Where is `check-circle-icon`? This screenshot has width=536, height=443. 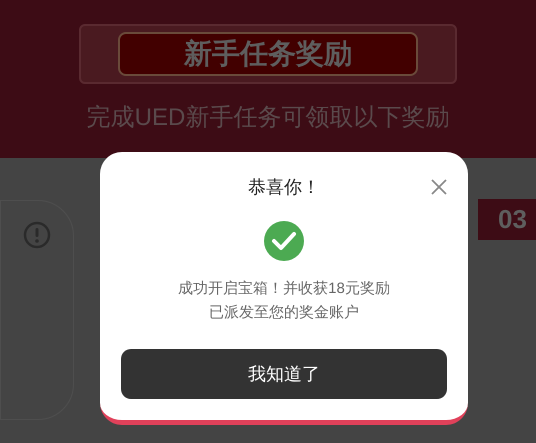
check-circle-icon is located at coordinates (284, 241).